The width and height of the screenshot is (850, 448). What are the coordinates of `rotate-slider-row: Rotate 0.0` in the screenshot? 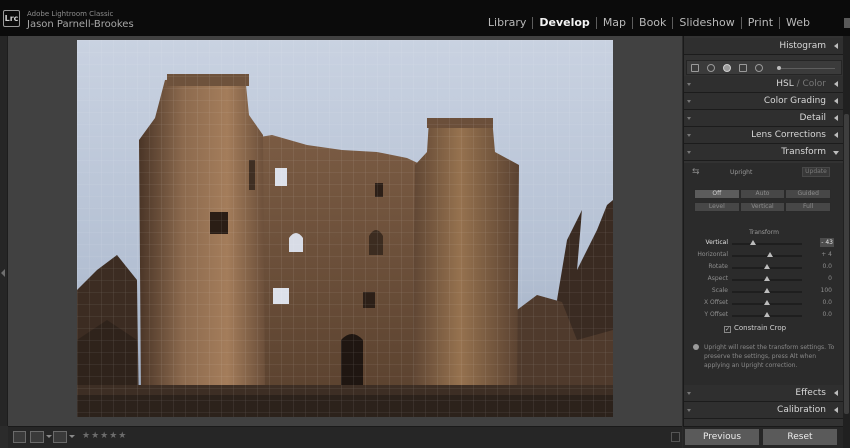 It's located at (764, 267).